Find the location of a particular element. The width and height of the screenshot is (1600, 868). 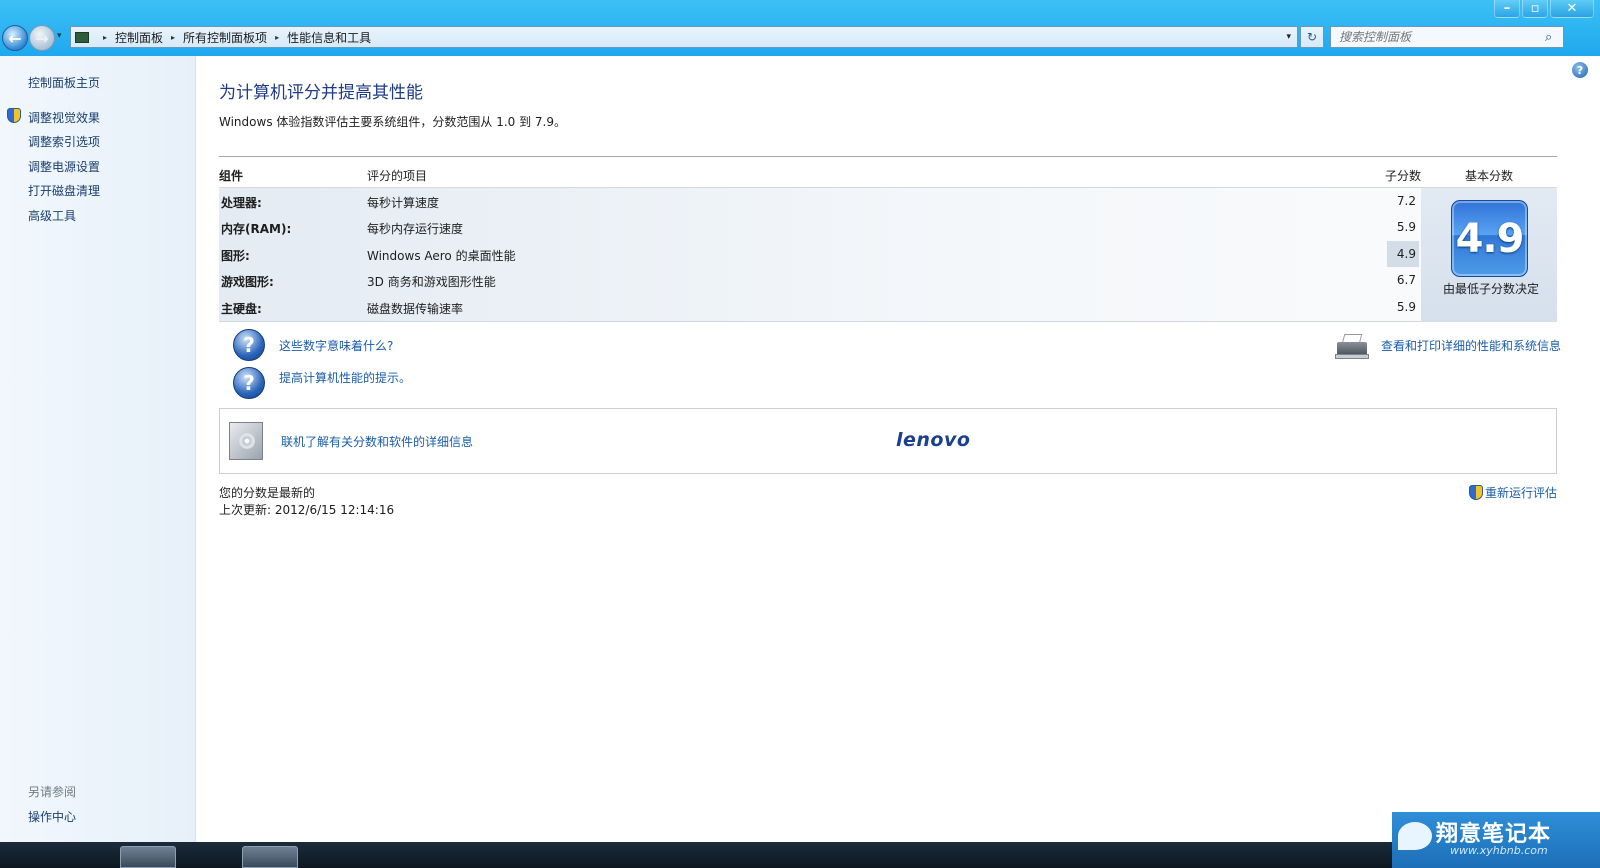

performance-tips-link: 提高计算机性能的提示。 is located at coordinates (345, 377).